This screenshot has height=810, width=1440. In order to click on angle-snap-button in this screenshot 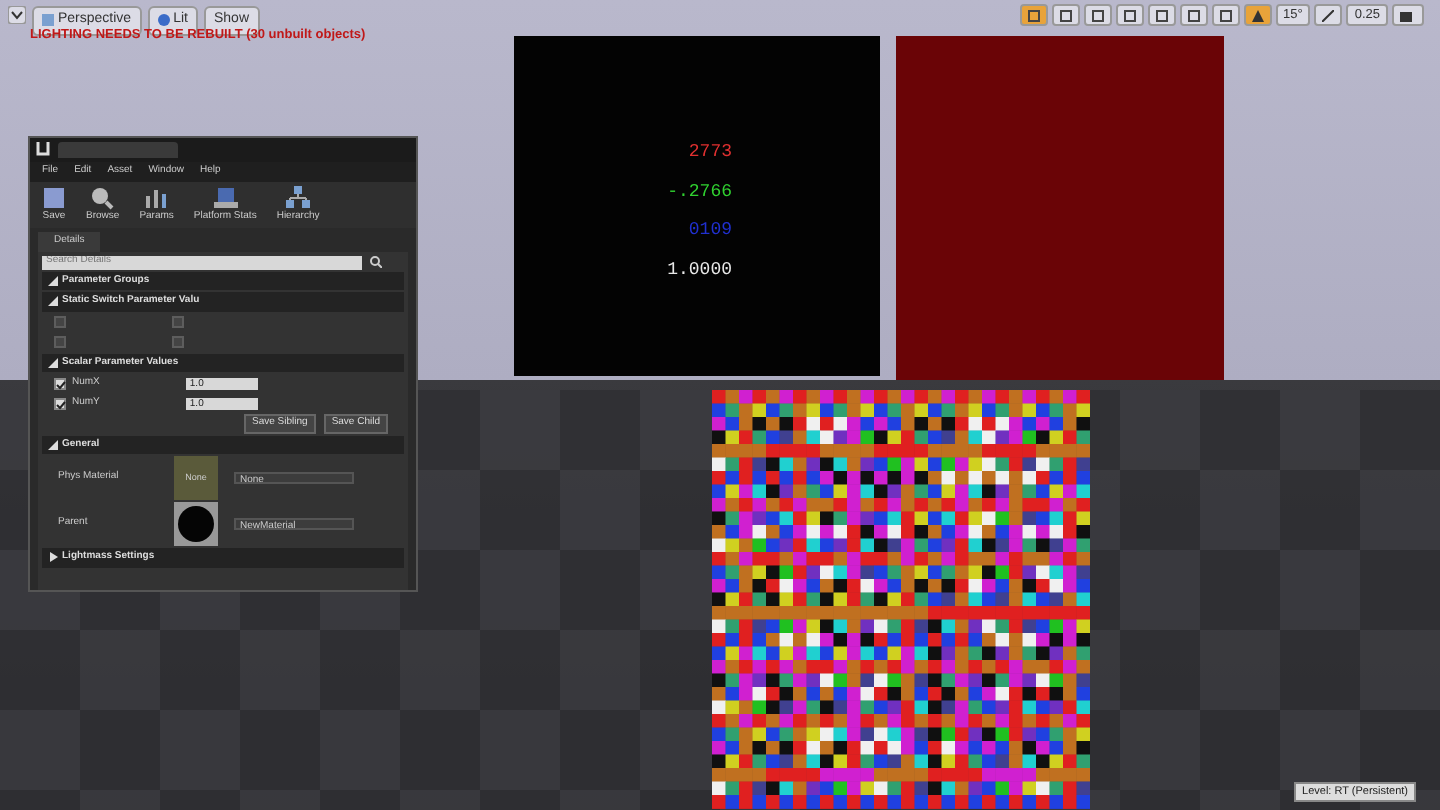, I will do `click(1257, 15)`.